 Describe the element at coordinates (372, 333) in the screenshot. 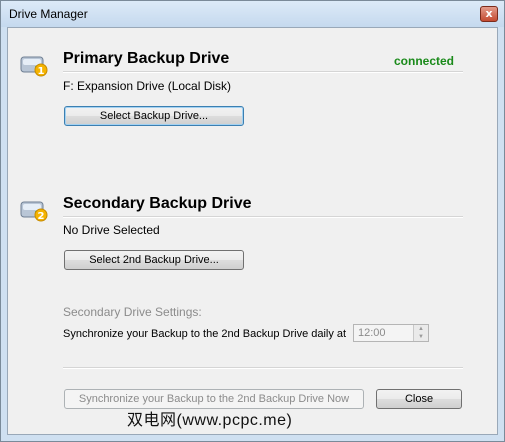

I see `sync-time-value: 12:00` at that location.